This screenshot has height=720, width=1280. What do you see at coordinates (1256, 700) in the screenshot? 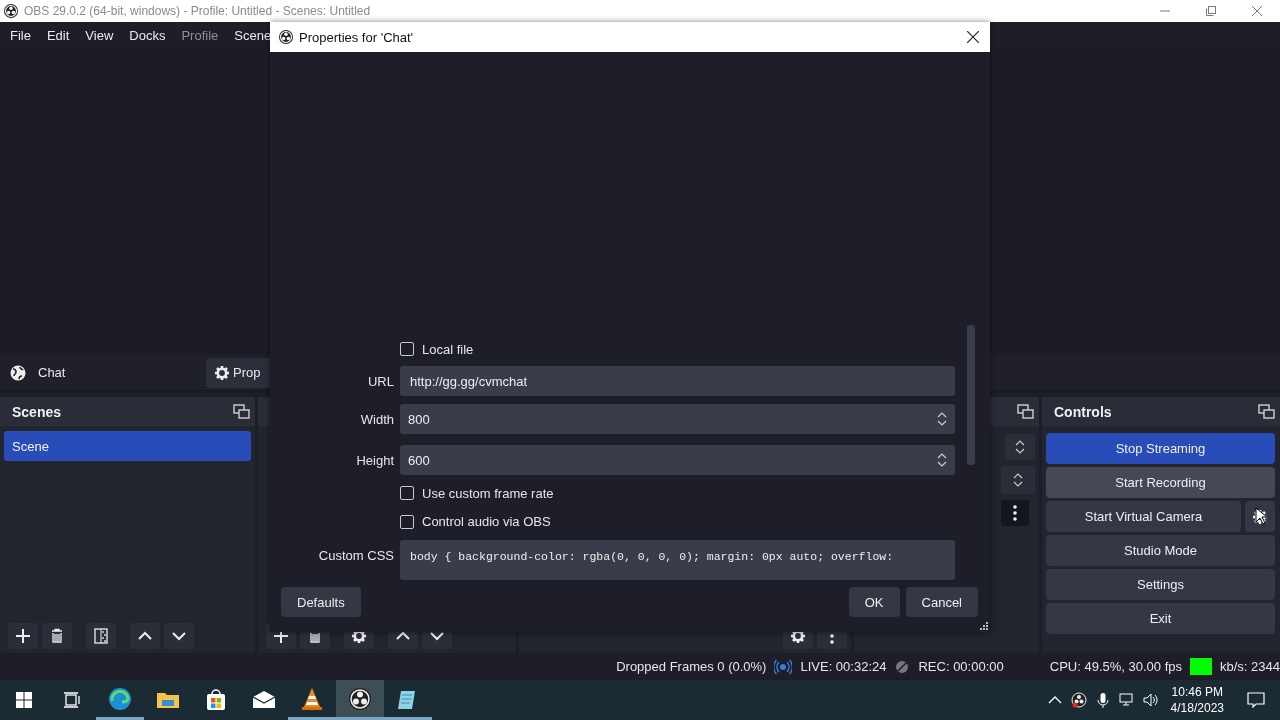
I see `notification-icon` at bounding box center [1256, 700].